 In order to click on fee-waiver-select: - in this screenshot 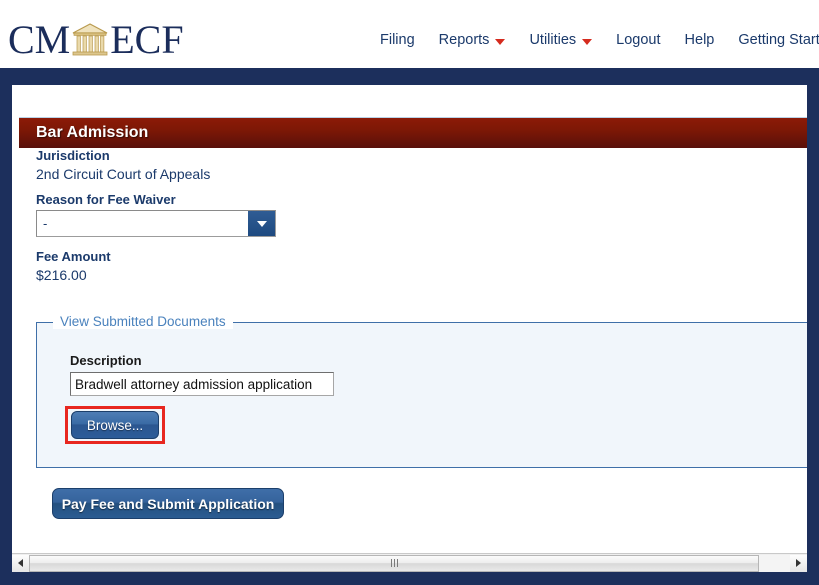, I will do `click(156, 223)`.